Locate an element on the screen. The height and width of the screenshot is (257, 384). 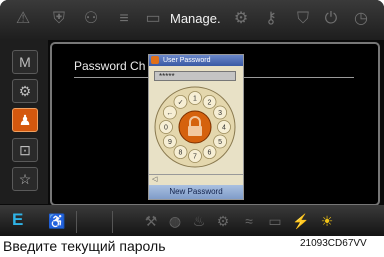
keypad-key-label: 1 is located at coordinates (195, 99).